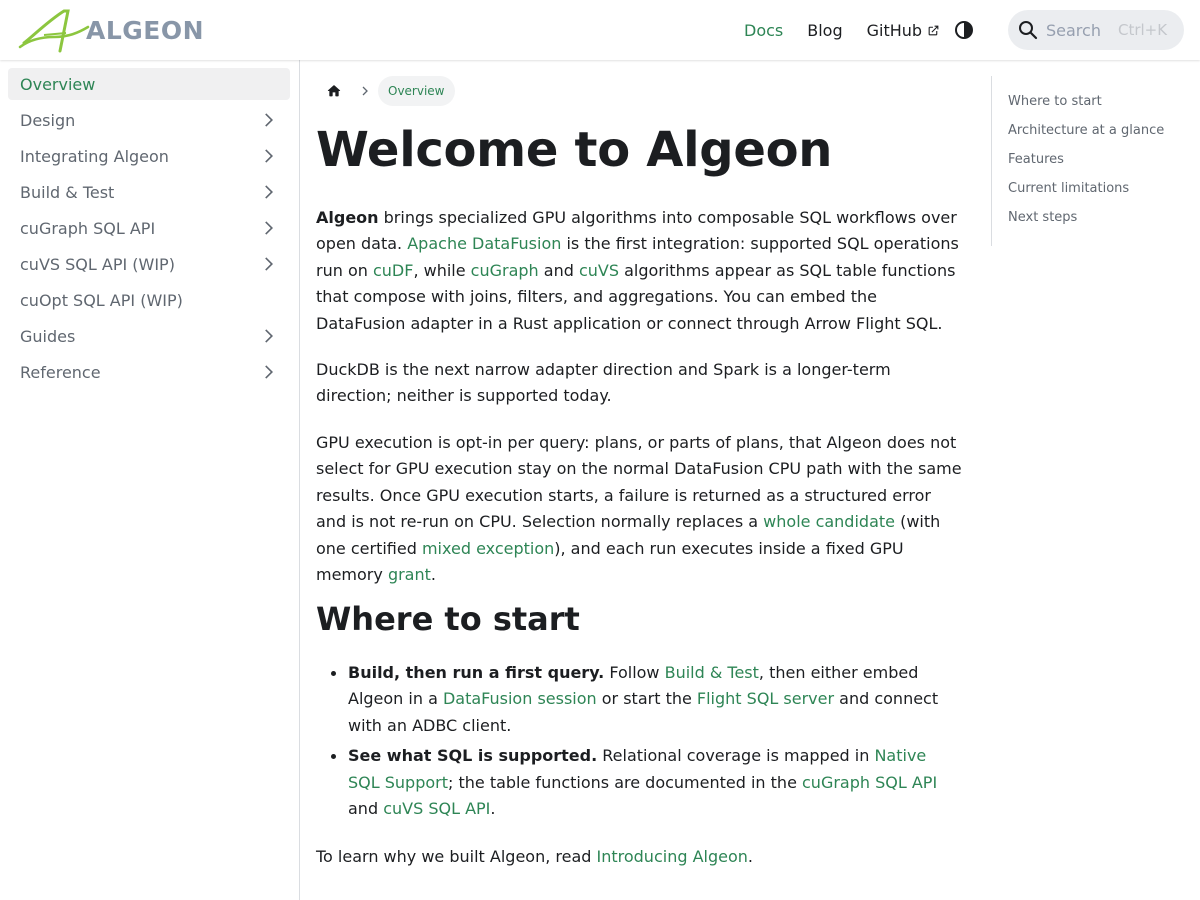  What do you see at coordinates (736, 756) in the screenshot?
I see `text: Relational coverage is mapped in` at bounding box center [736, 756].